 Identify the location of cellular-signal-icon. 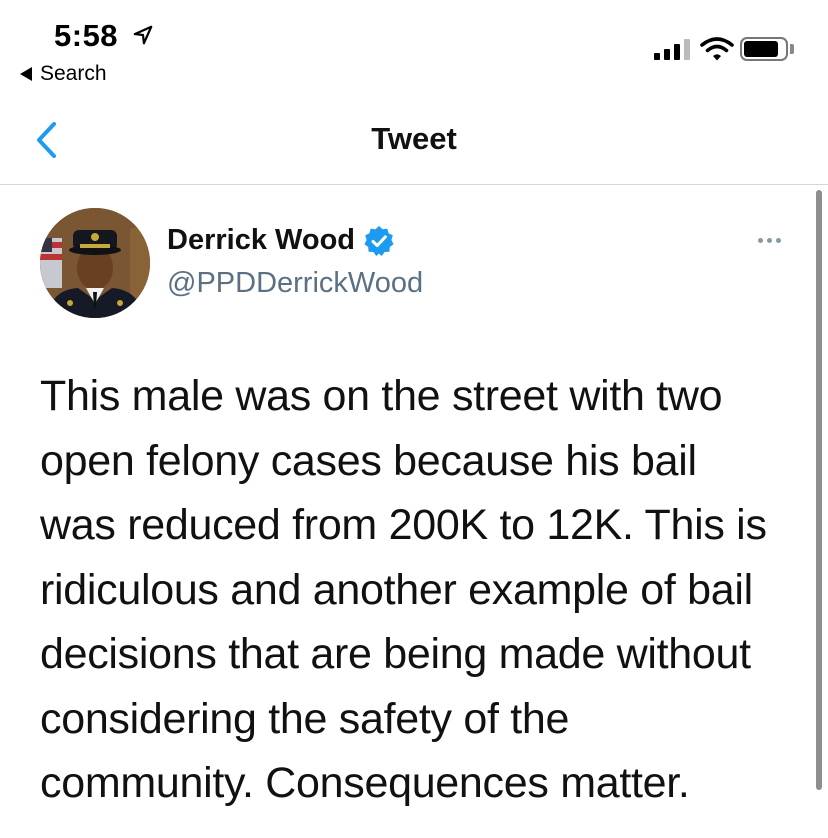
(672, 49).